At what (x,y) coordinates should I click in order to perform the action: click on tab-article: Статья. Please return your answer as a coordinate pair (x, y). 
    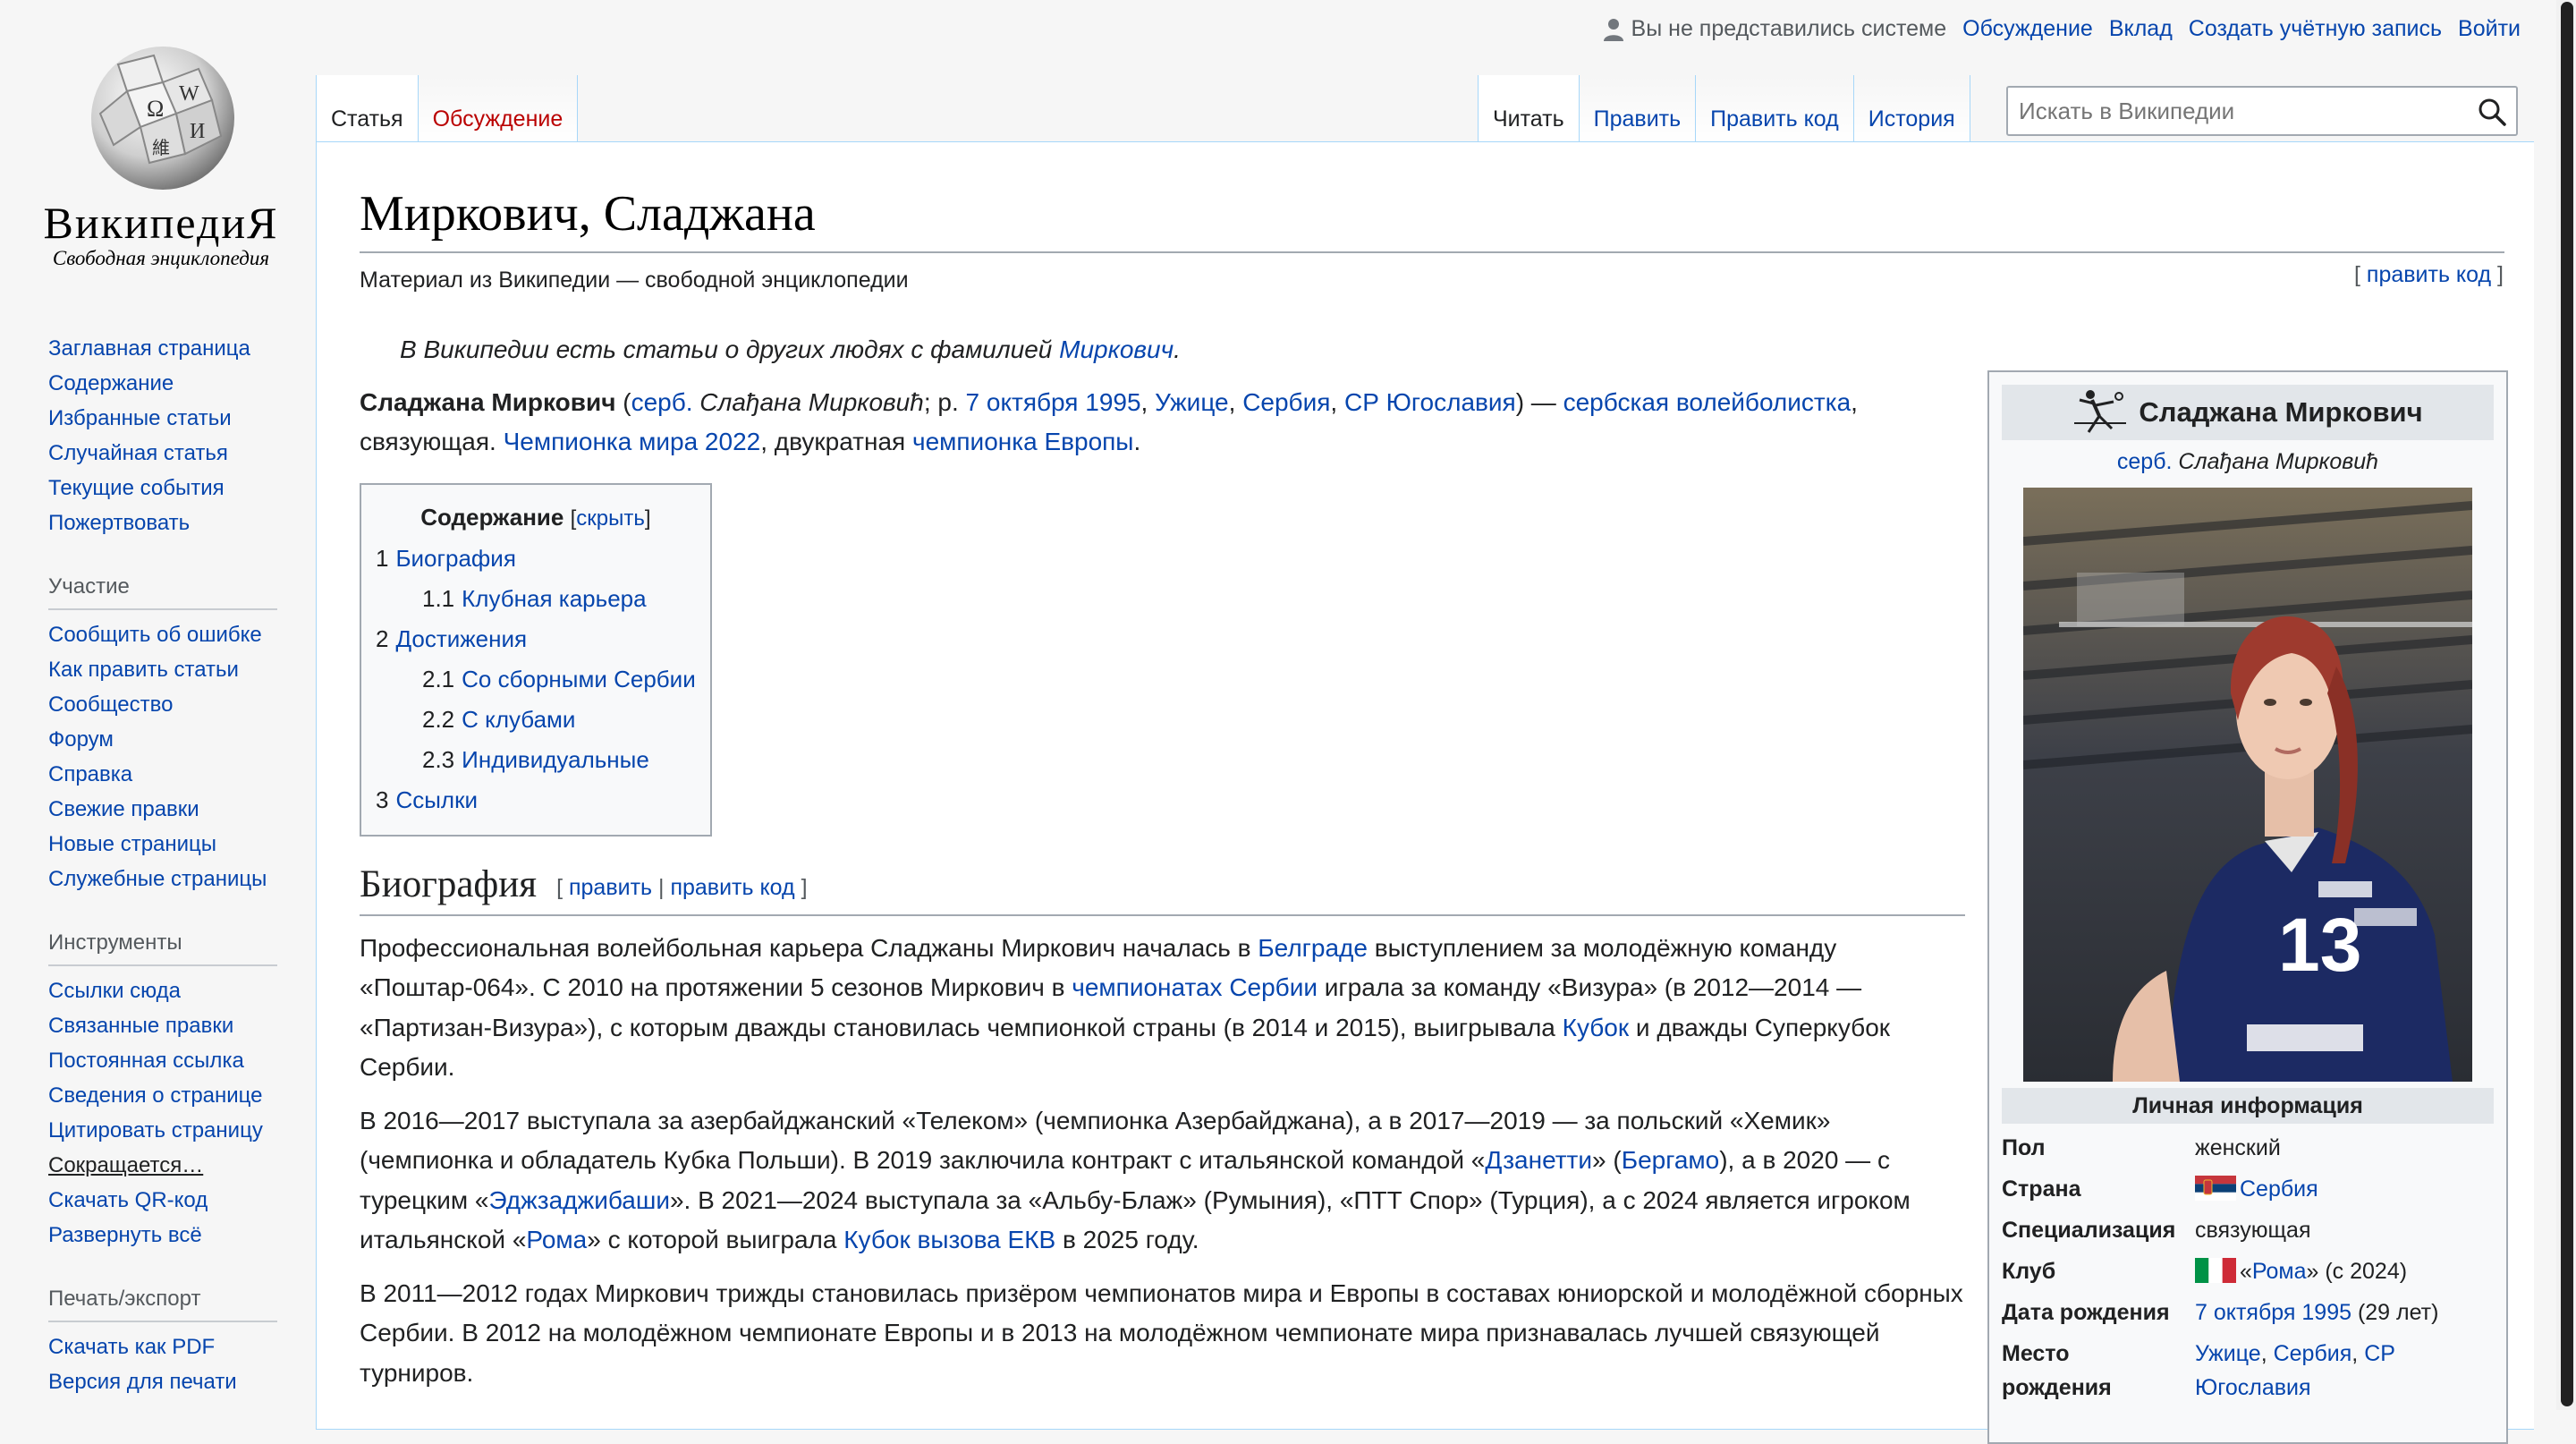
    Looking at the image, I should click on (367, 109).